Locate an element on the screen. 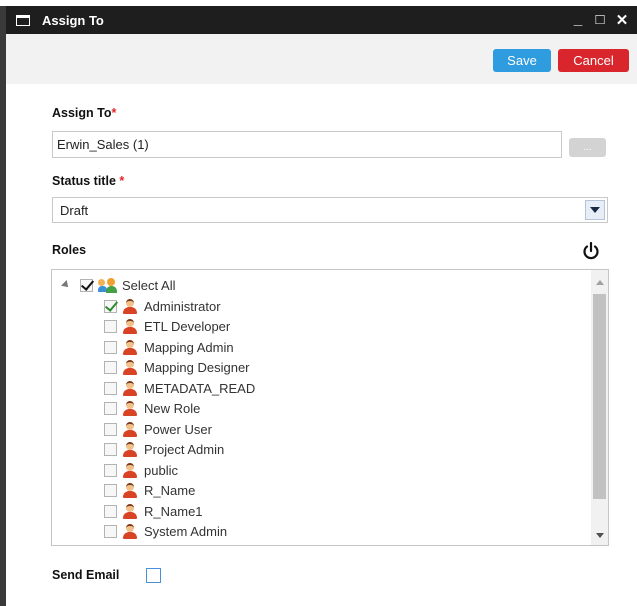  select-all-checkbox is located at coordinates (86, 285).